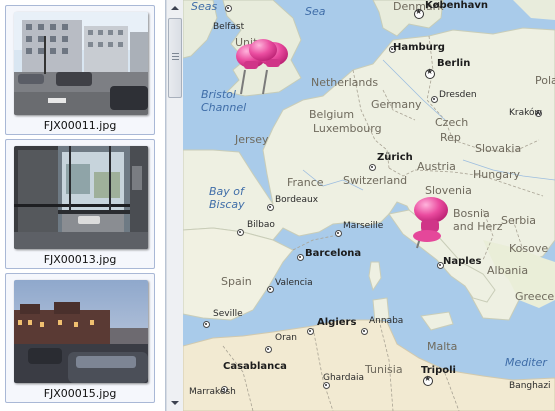 The image size is (555, 411). Describe the element at coordinates (236, 281) in the screenshot. I see `map-label-country: Spain` at that location.